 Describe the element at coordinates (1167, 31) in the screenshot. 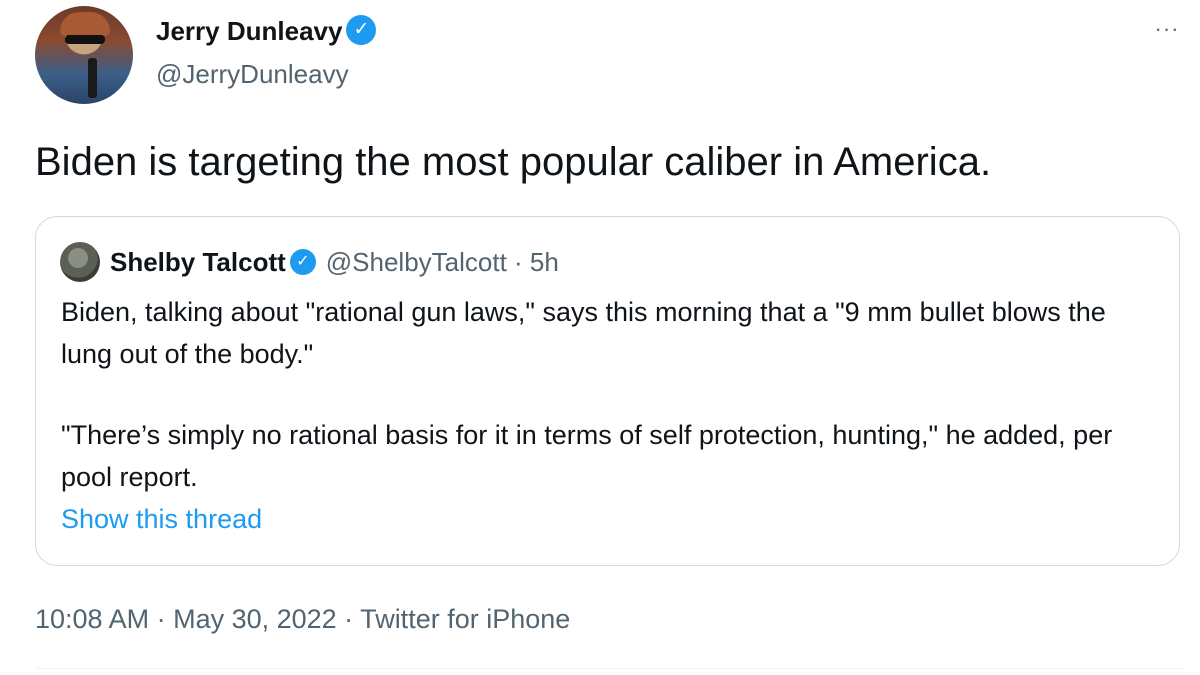

I see `more-options-icon: ···` at that location.